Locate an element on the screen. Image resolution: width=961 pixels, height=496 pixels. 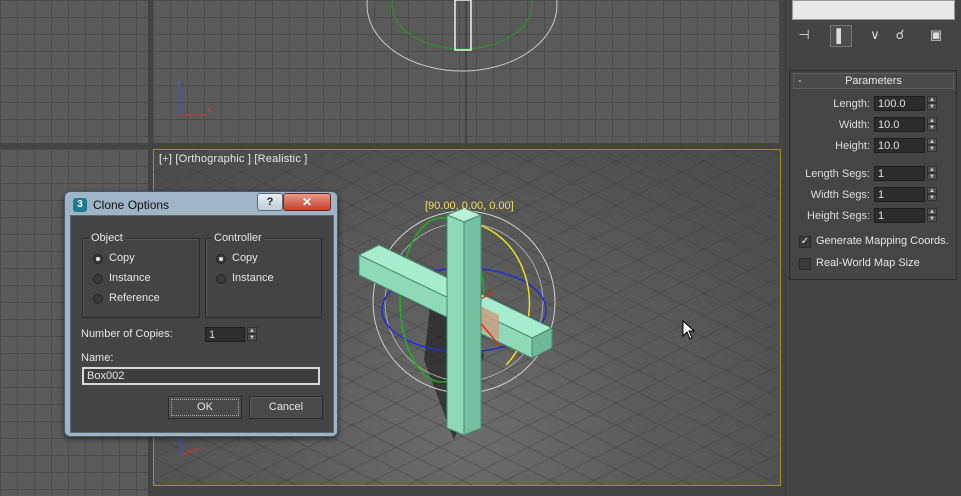
param-label: Width: is located at coordinates (854, 125).